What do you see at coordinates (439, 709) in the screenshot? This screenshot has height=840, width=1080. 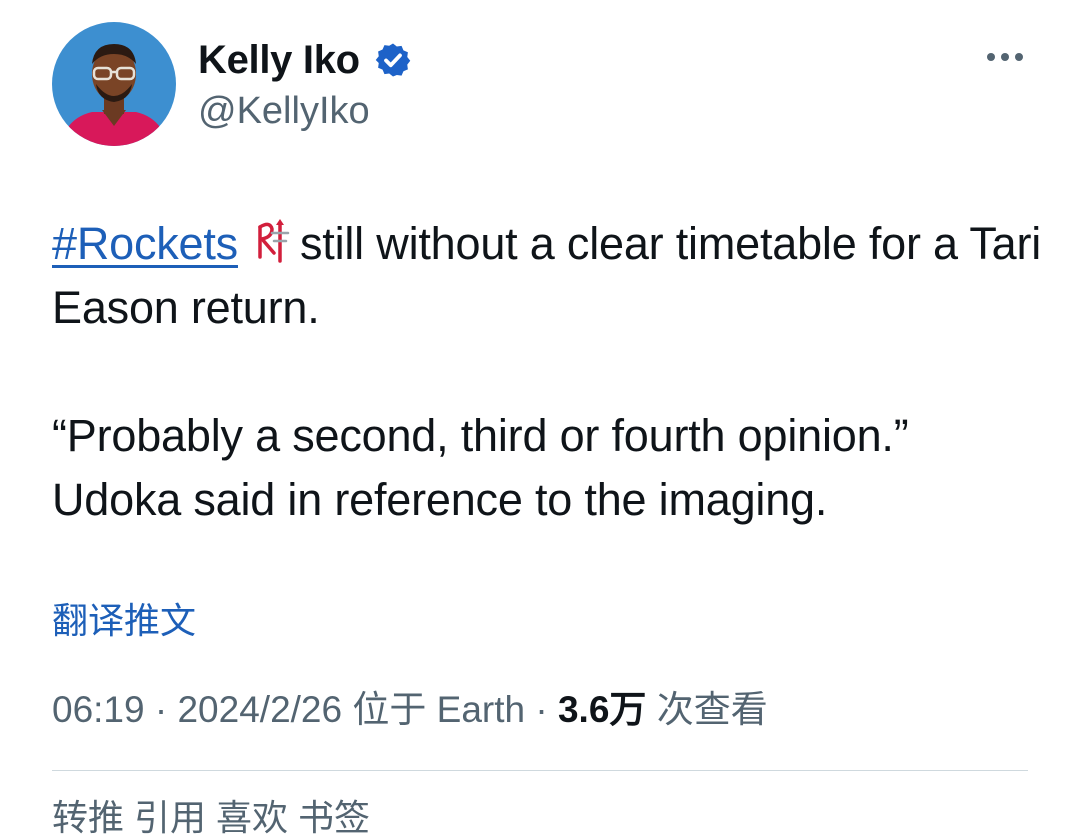 I see `tweet-location: 位于 Earth` at bounding box center [439, 709].